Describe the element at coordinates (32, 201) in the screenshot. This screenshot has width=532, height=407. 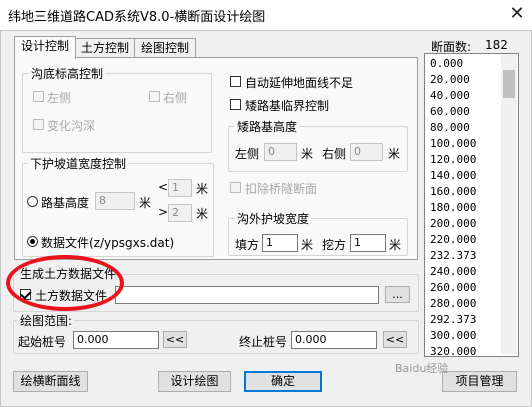
I see `by-subgrade-height-radio` at that location.